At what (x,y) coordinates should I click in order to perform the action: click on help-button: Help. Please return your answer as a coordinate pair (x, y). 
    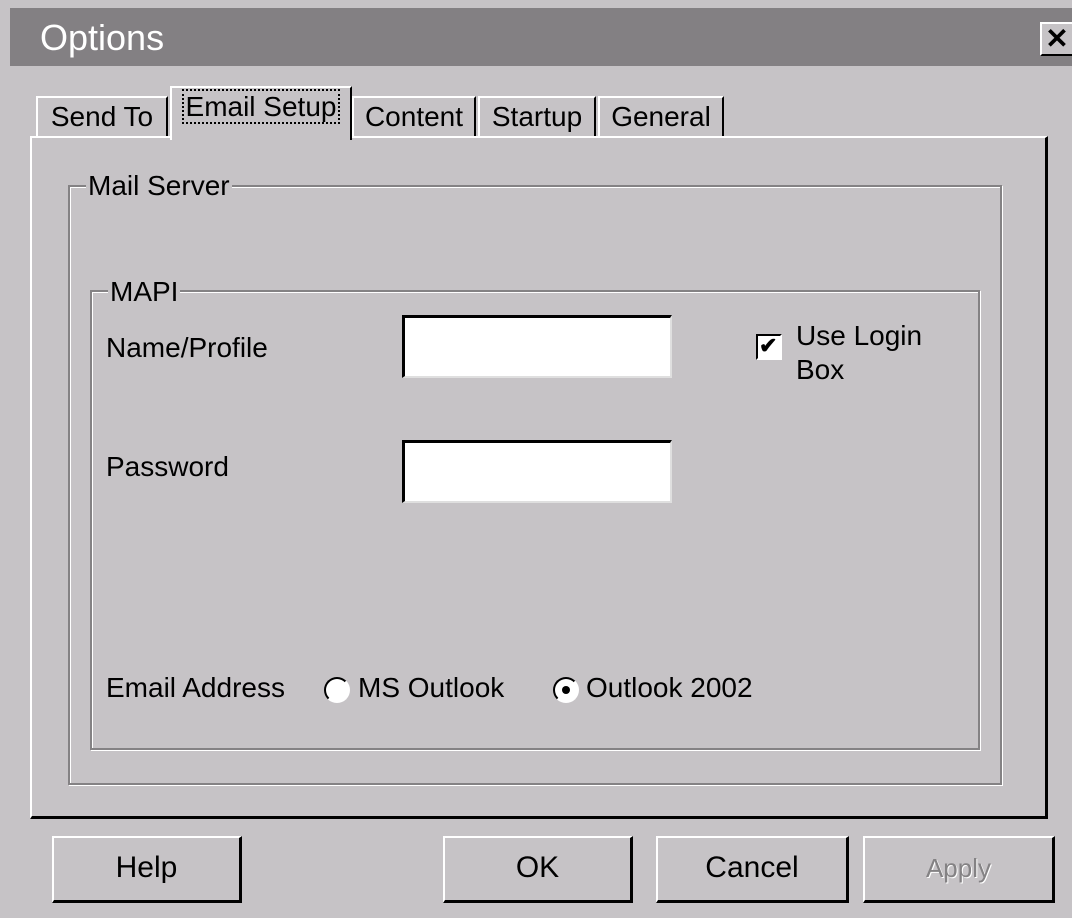
    Looking at the image, I should click on (147, 869).